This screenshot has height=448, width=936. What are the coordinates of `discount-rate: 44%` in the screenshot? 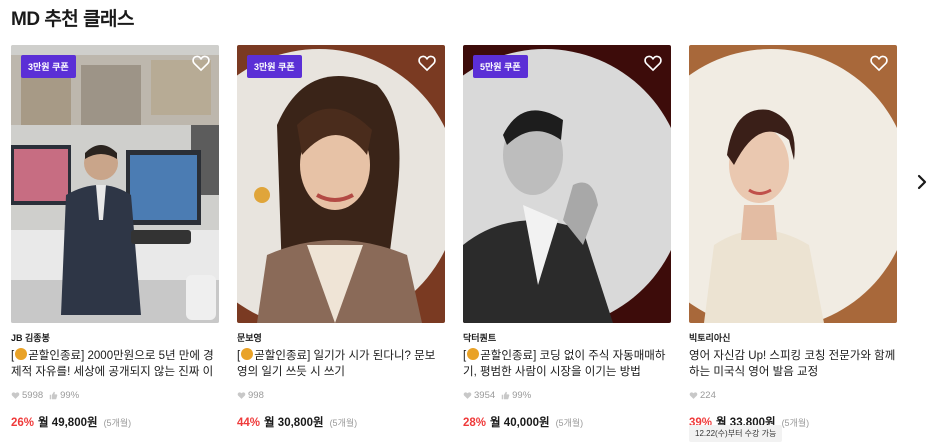 It's located at (249, 423).